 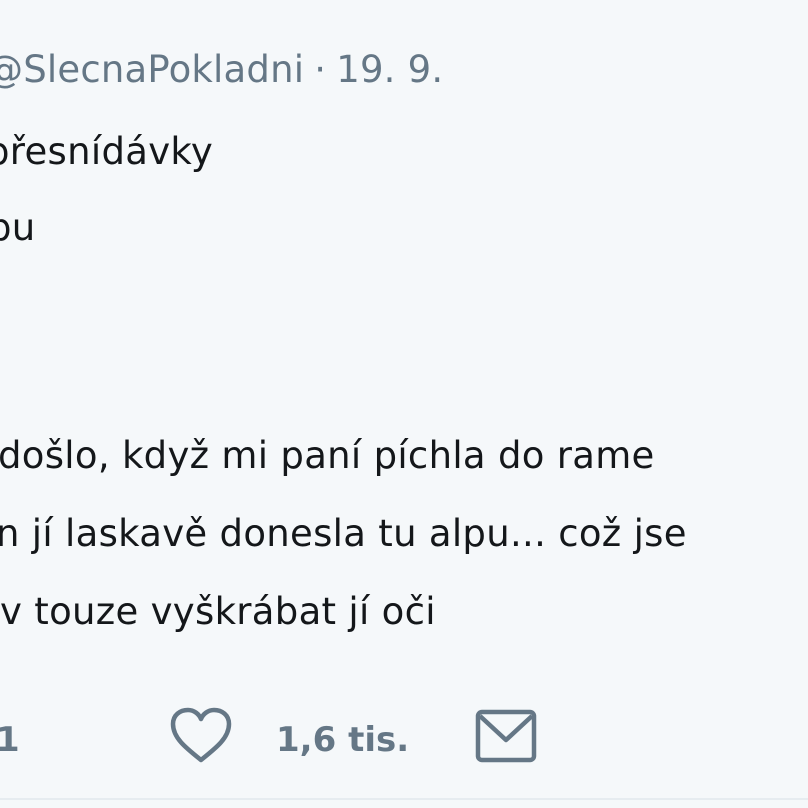 I want to click on tweet-date: 19. 9., so click(x=389, y=69).